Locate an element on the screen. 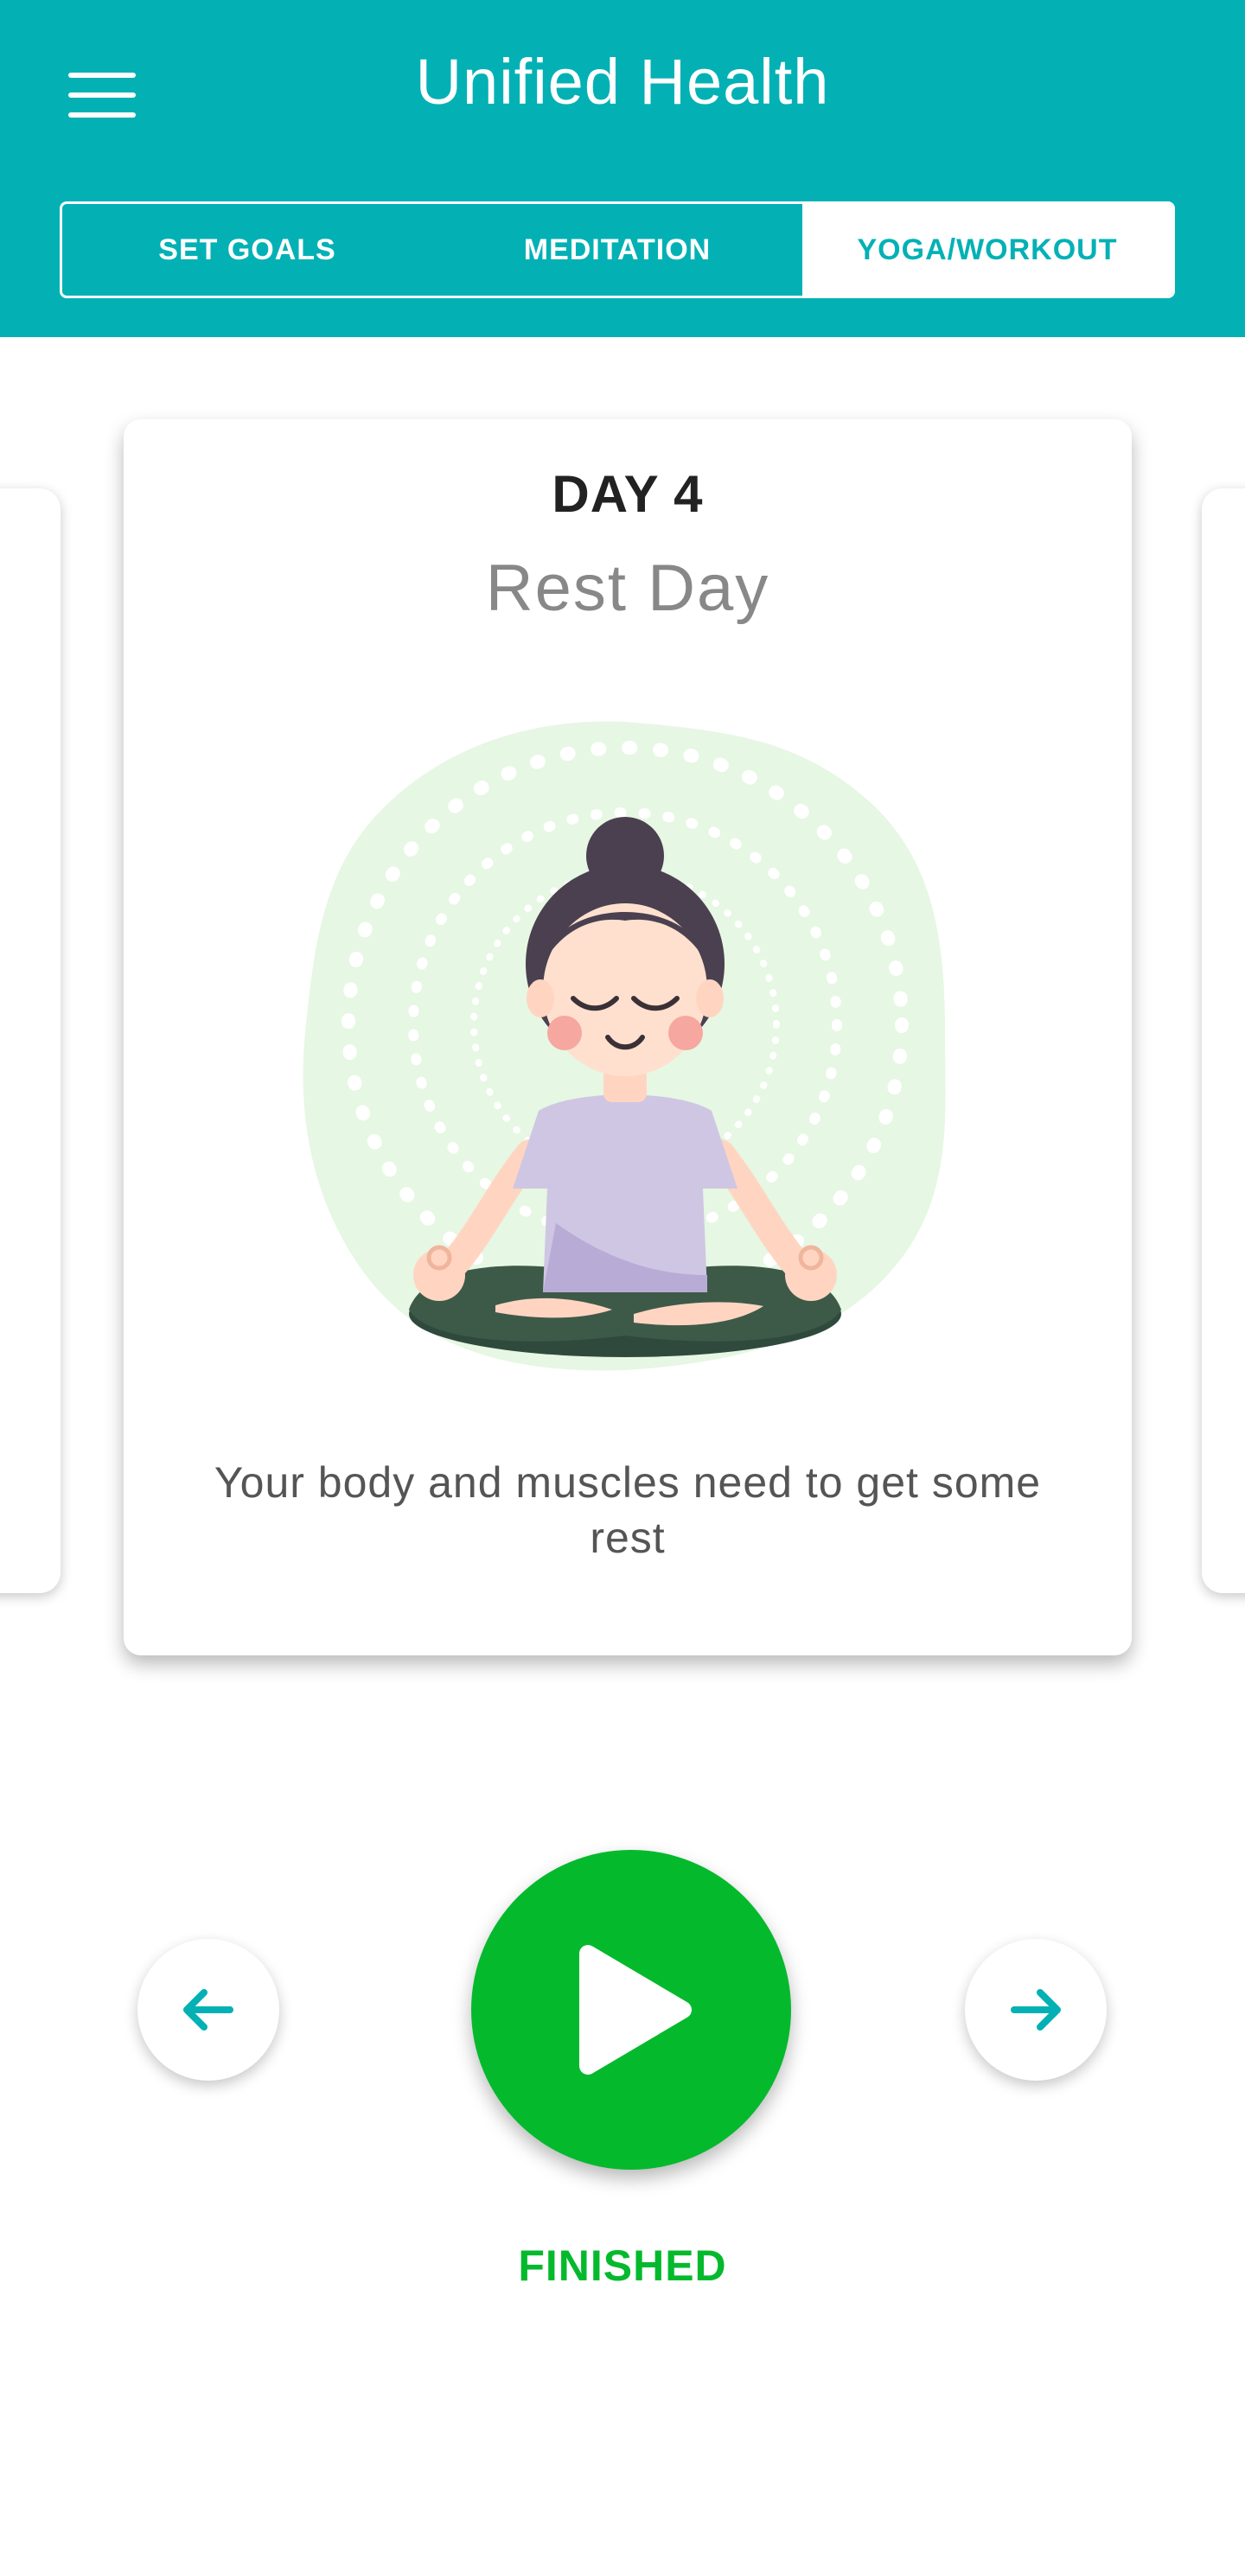 This screenshot has width=1245, height=2576. tab-meditation: MEDITATION is located at coordinates (617, 250).